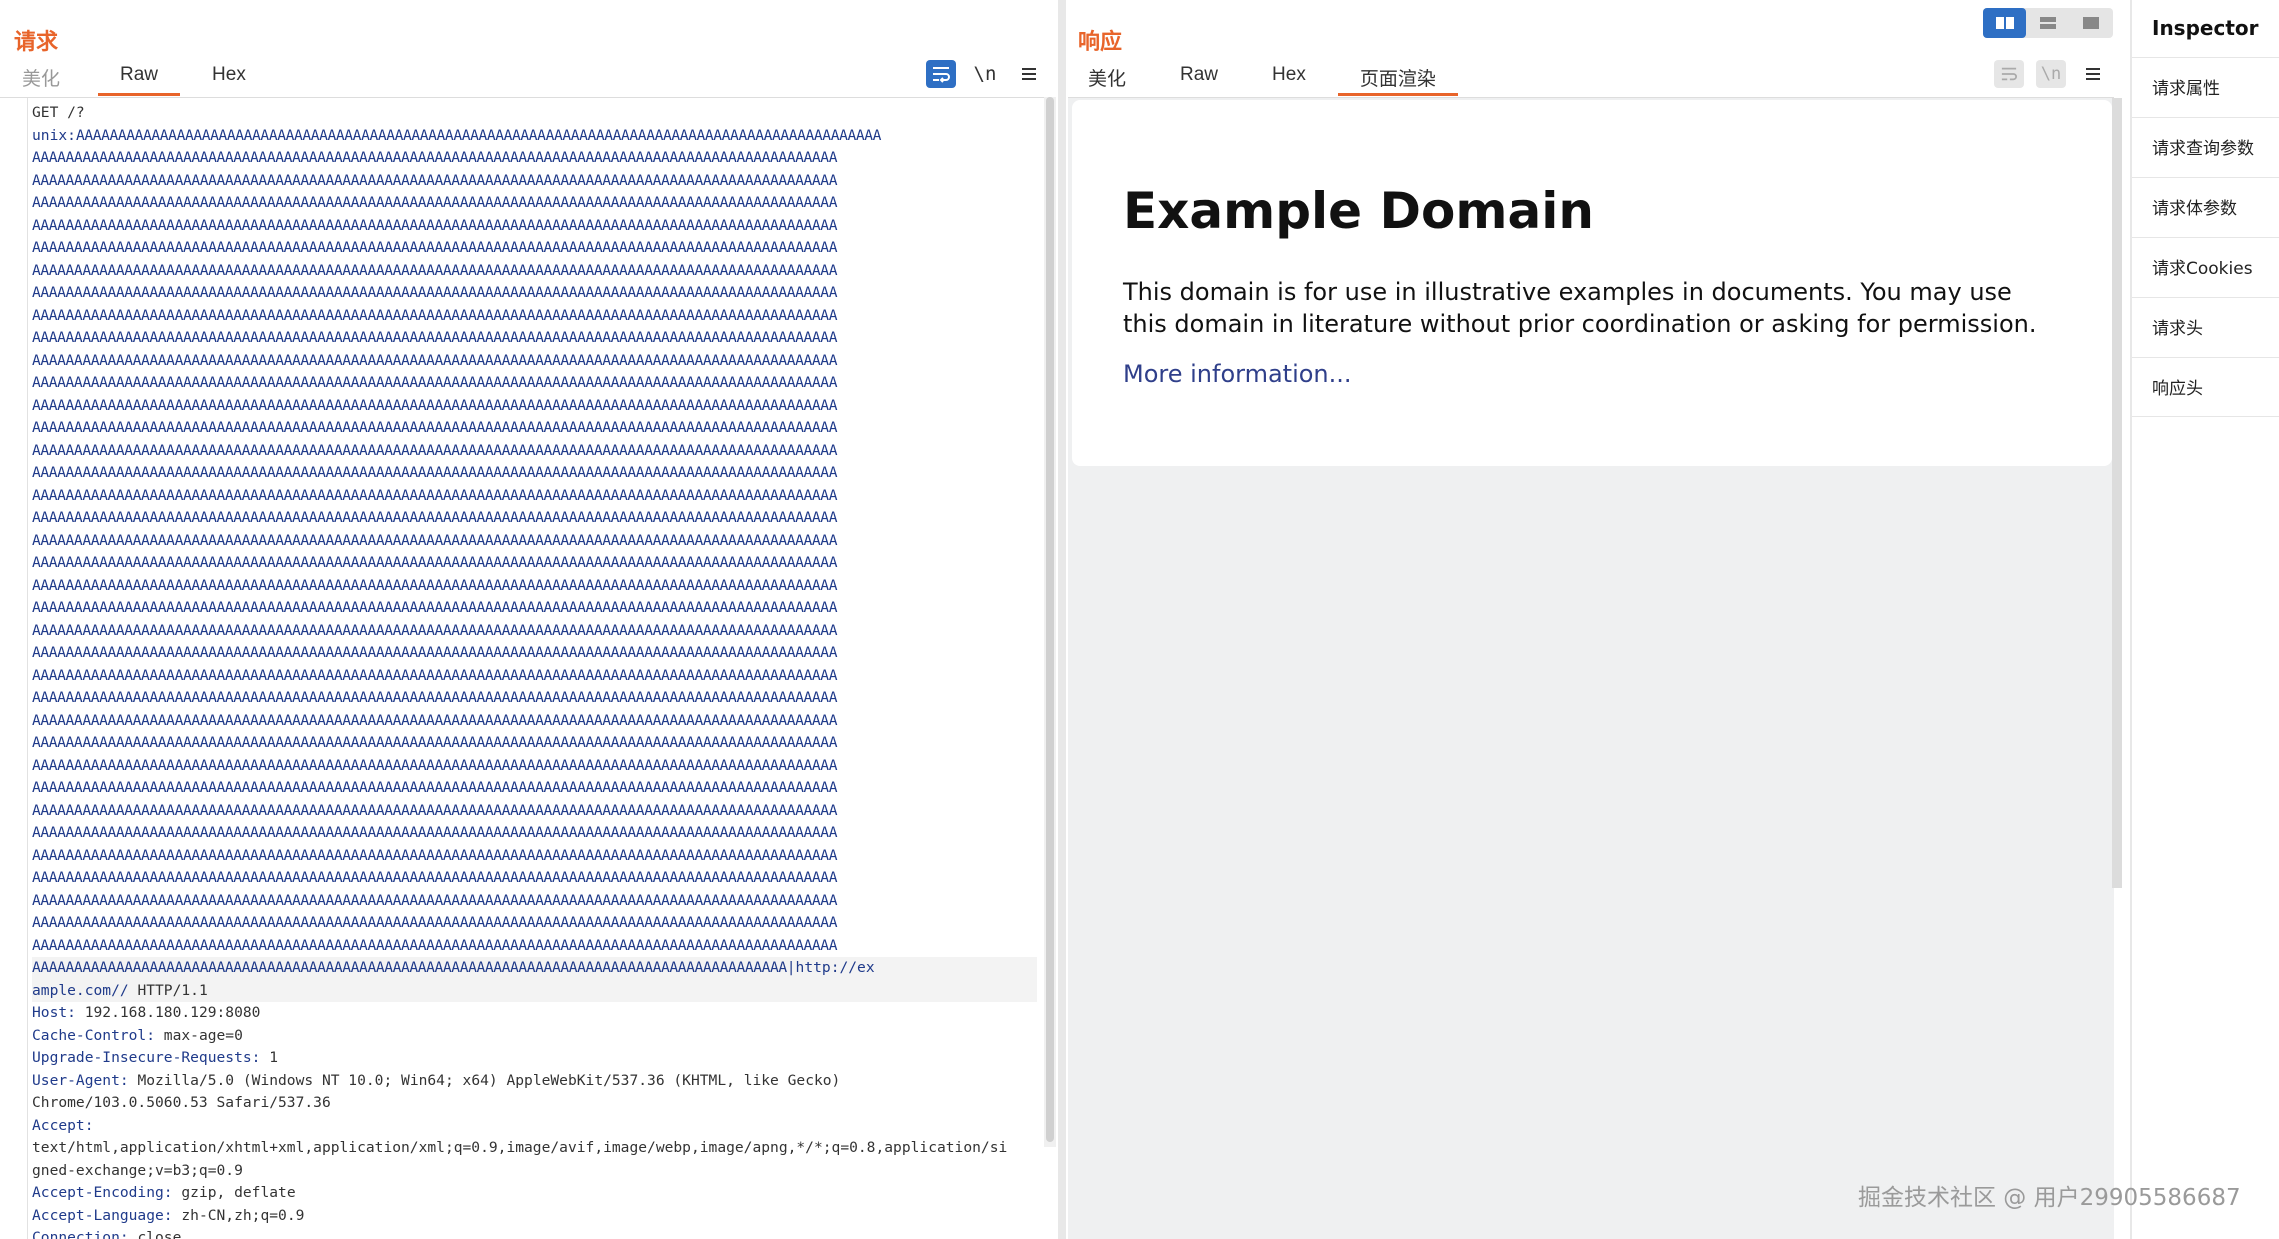  What do you see at coordinates (2205, 387) in the screenshot?
I see `inspector-item-response-headers: 响应头` at bounding box center [2205, 387].